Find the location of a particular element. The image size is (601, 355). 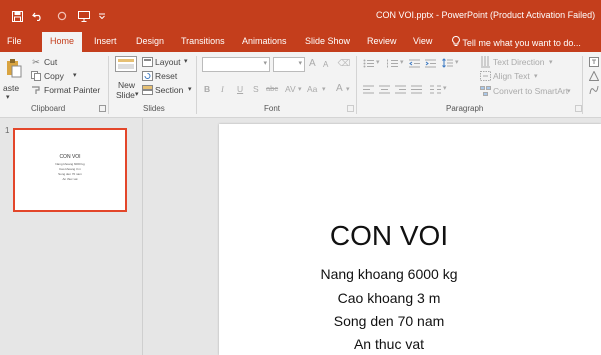

clear-formatting-icon: ⌫ is located at coordinates (344, 63).